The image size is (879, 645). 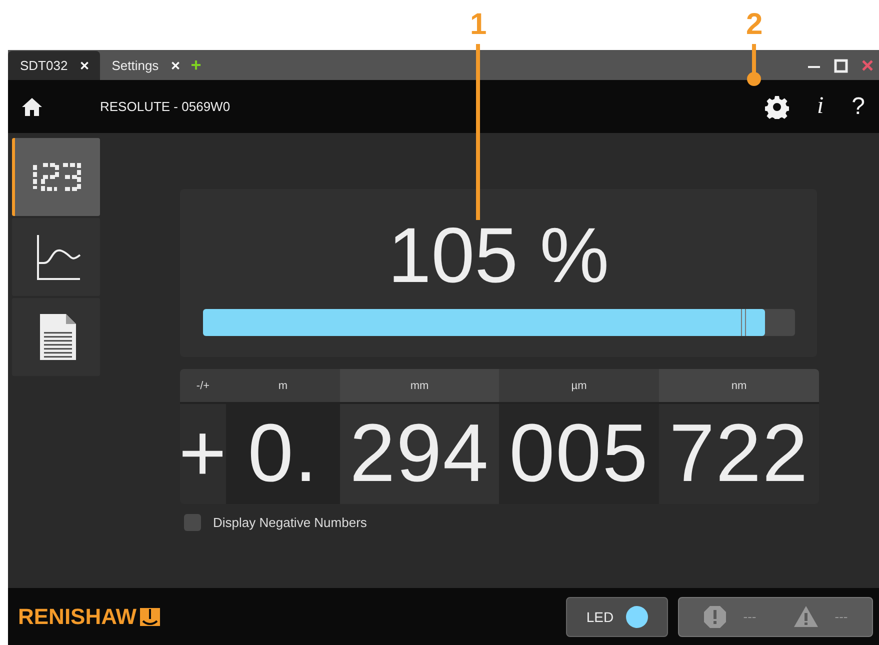 What do you see at coordinates (858, 106) in the screenshot?
I see `help-button: ?` at bounding box center [858, 106].